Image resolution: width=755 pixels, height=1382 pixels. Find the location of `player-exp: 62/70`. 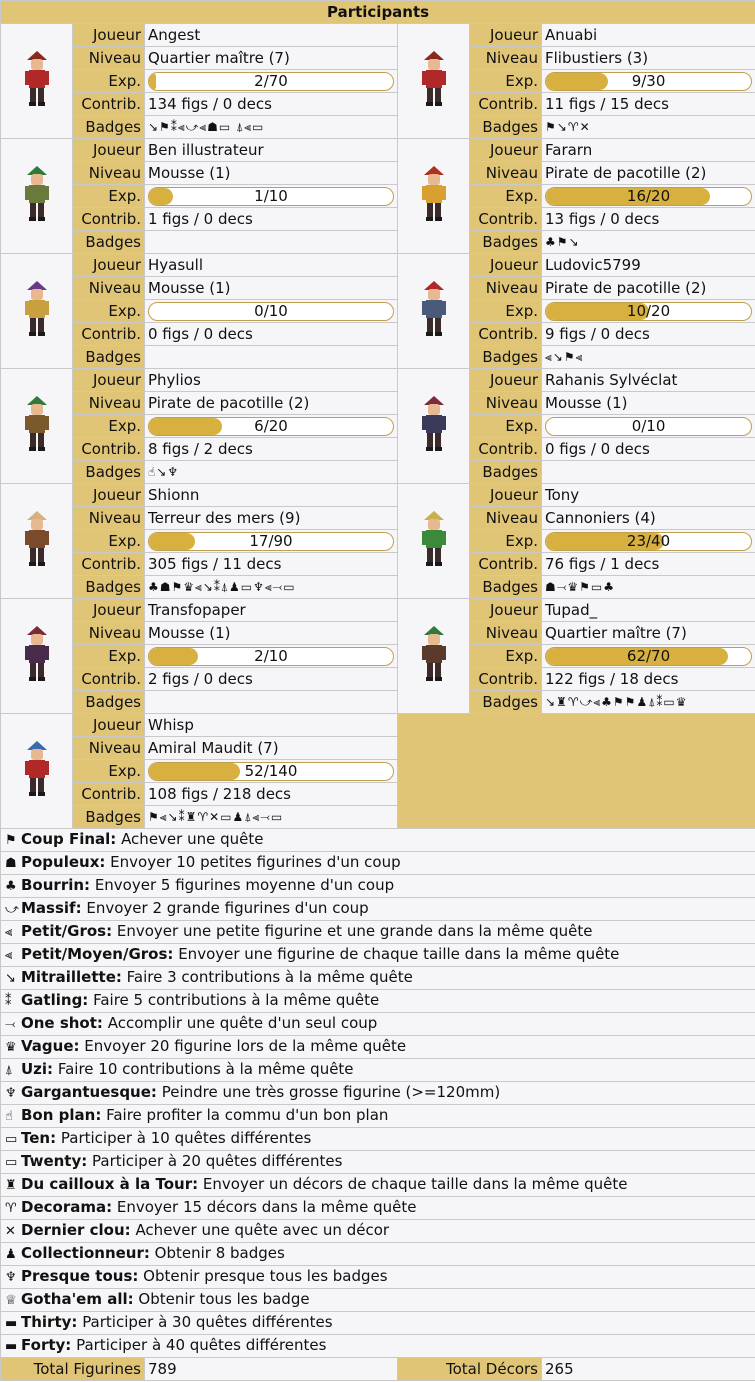

player-exp: 62/70 is located at coordinates (647, 656).